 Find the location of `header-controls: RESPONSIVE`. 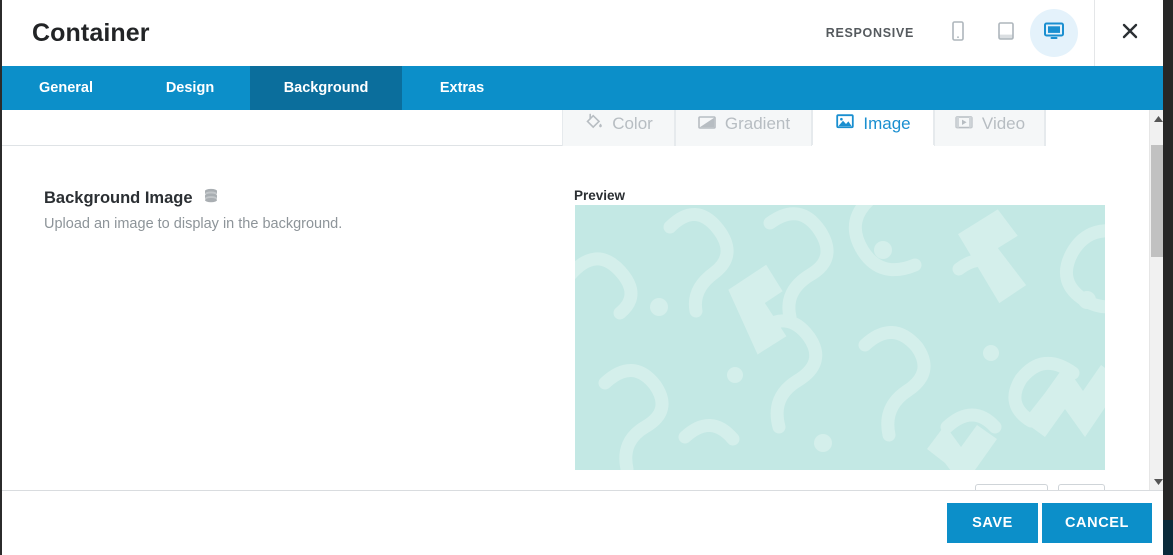

header-controls: RESPONSIVE is located at coordinates (995, 33).